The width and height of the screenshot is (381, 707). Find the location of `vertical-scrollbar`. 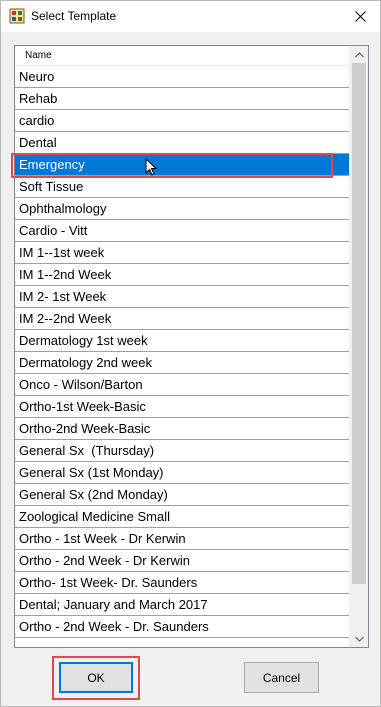

vertical-scrollbar is located at coordinates (358, 346).